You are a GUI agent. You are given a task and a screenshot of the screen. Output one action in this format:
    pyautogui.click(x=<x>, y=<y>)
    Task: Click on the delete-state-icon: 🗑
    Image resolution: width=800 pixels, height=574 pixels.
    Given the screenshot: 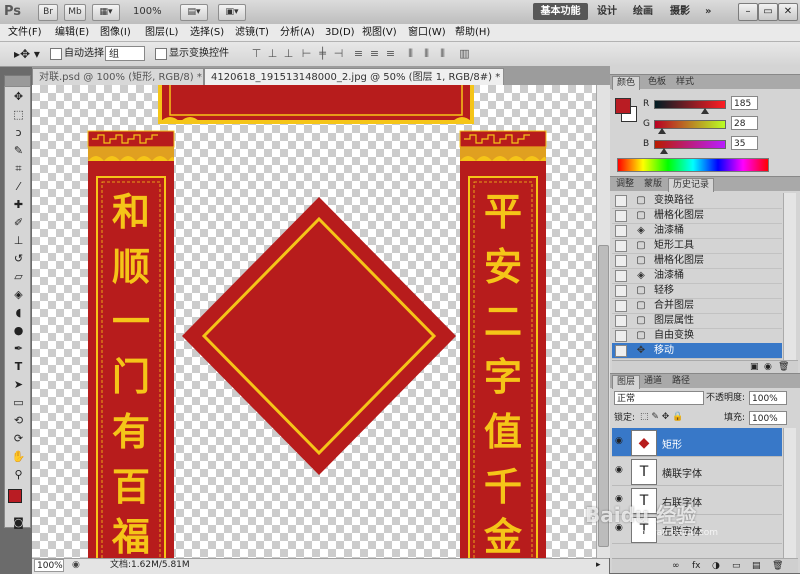 What is the action you would take?
    pyautogui.click(x=783, y=367)
    